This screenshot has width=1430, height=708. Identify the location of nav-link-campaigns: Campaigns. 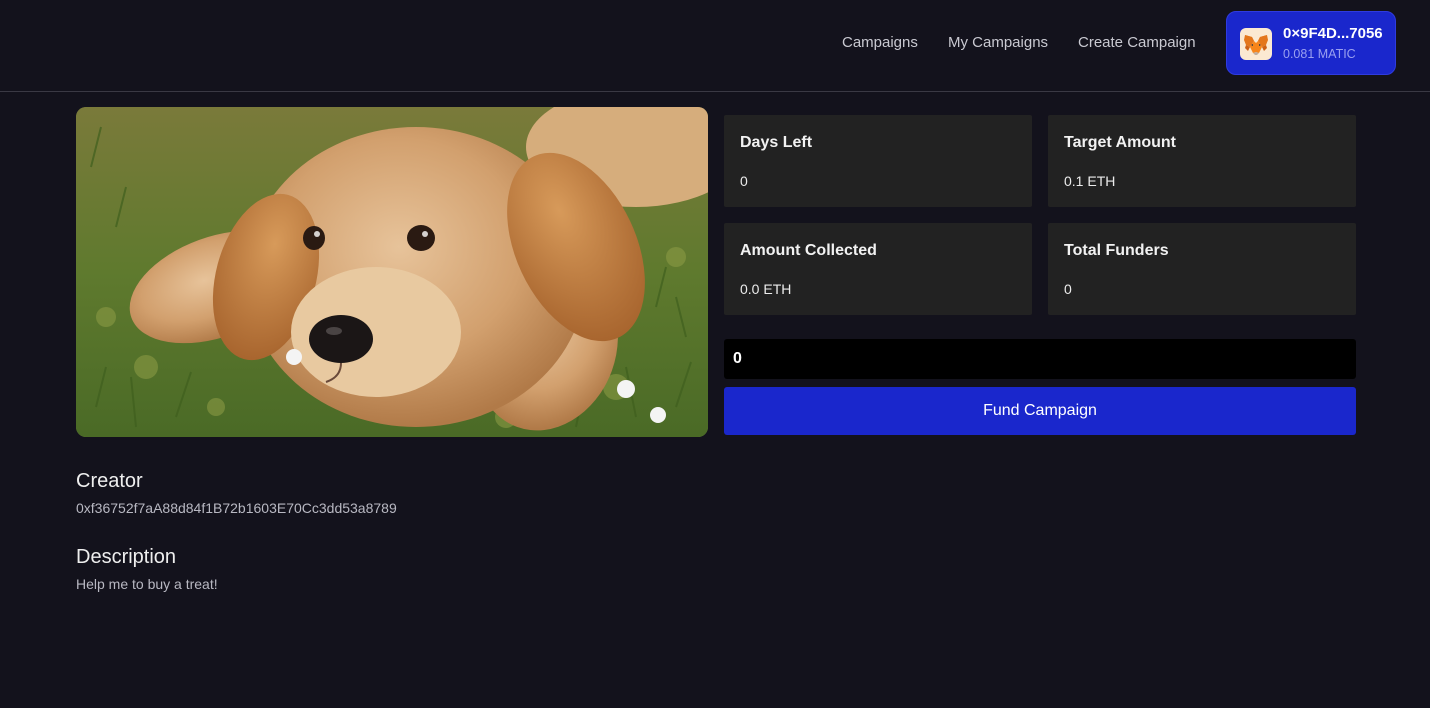
(880, 42).